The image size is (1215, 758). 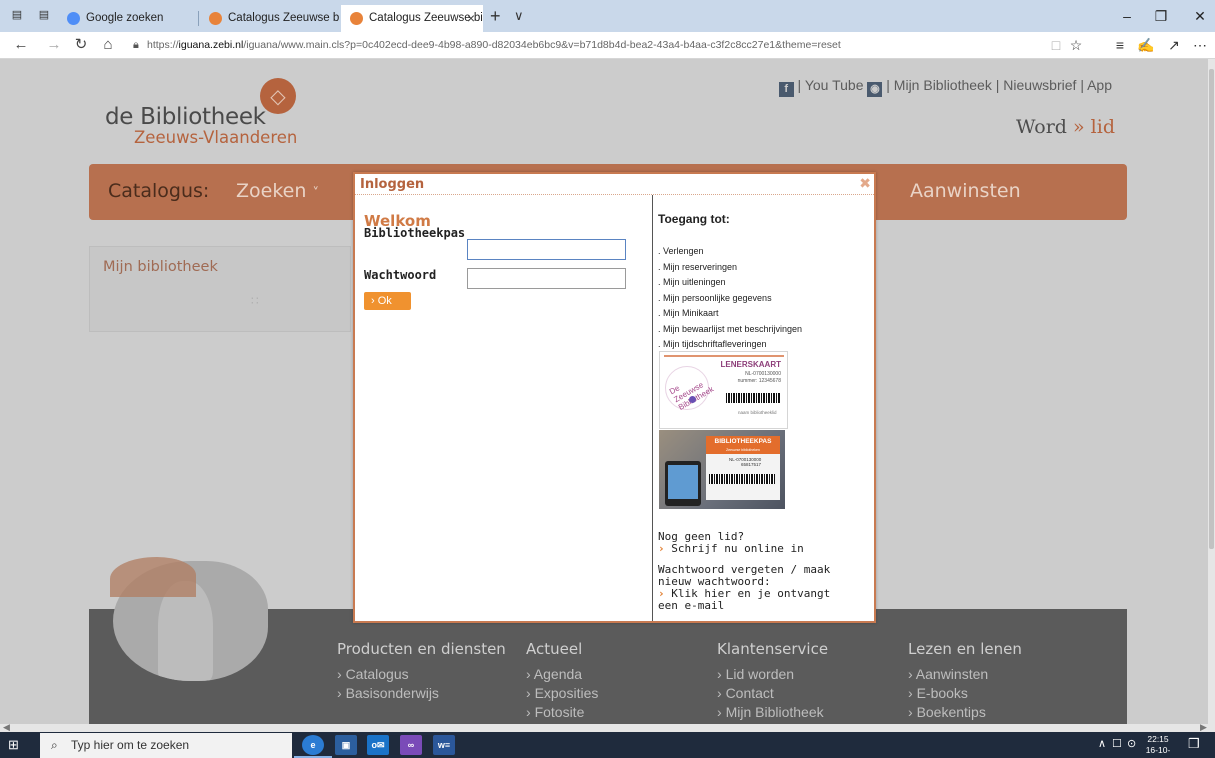 I want to click on facebook-icon: f, so click(x=786, y=89).